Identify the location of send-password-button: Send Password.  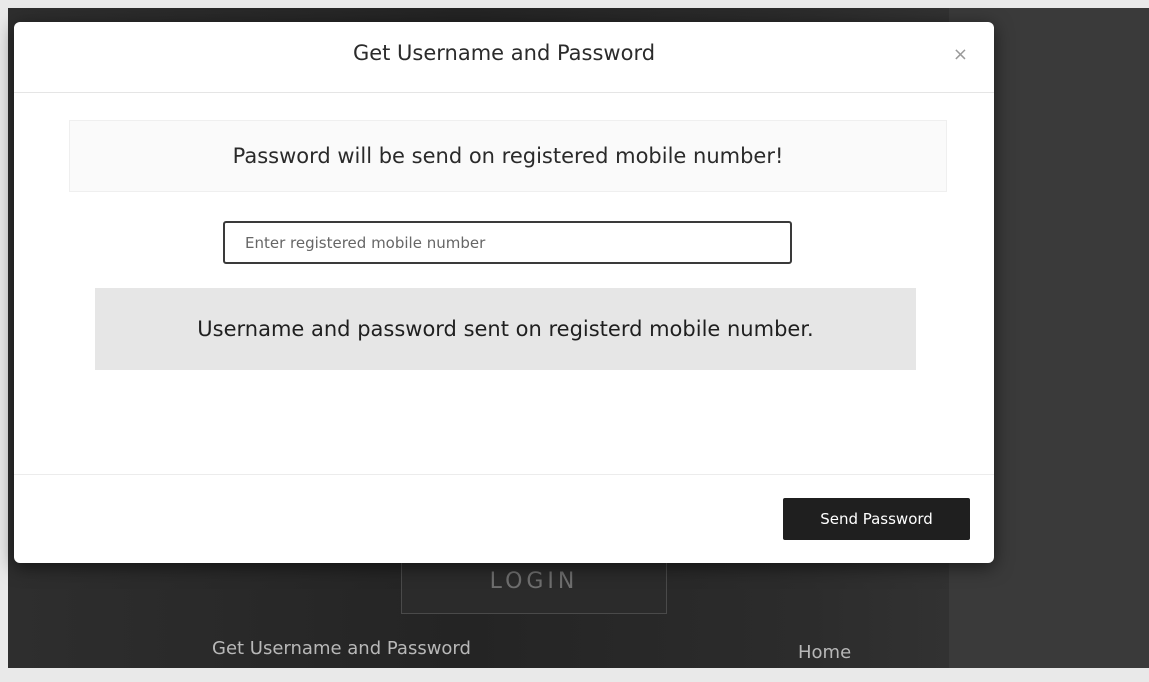
(876, 519).